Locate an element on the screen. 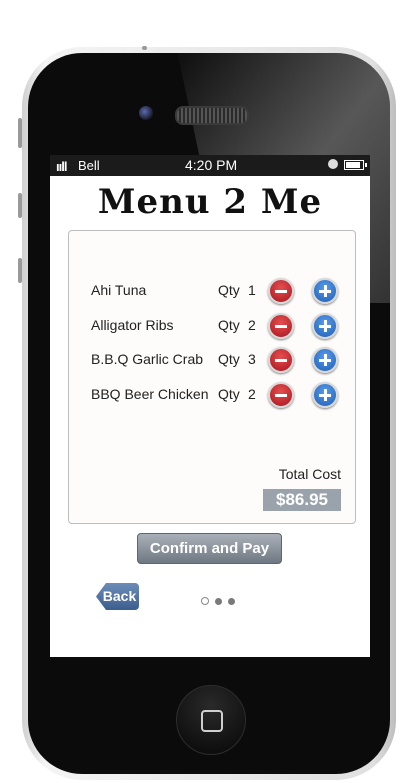 The height and width of the screenshot is (783, 420). app-title: Menu 2 Me is located at coordinates (210, 202).